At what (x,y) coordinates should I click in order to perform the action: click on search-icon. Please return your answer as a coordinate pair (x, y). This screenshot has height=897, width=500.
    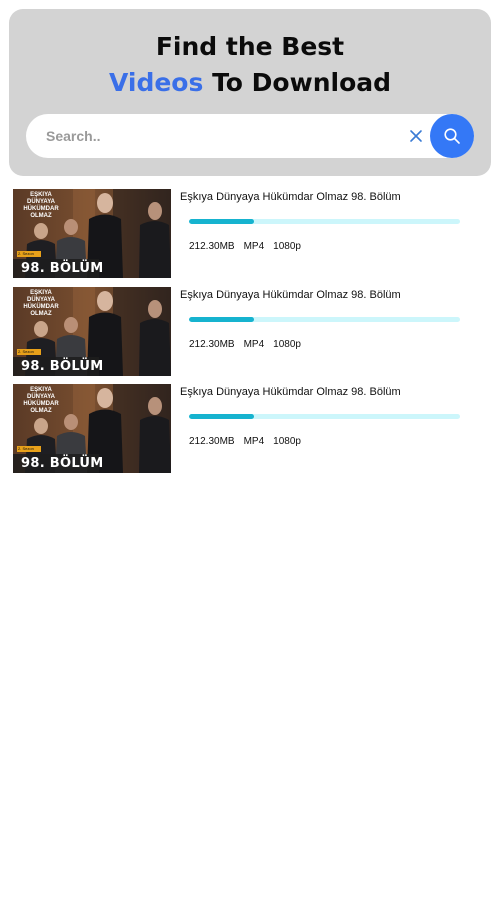
    Looking at the image, I should click on (452, 136).